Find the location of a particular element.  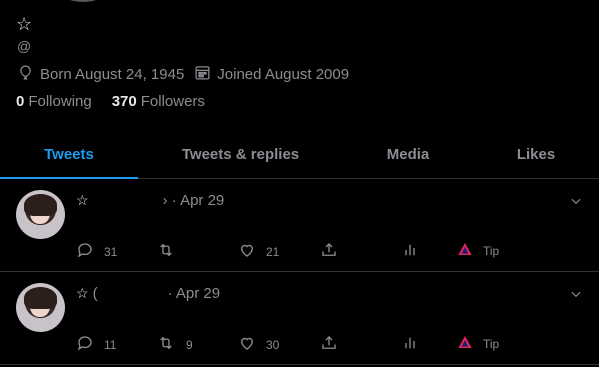

tab-media: Media is located at coordinates (408, 154).